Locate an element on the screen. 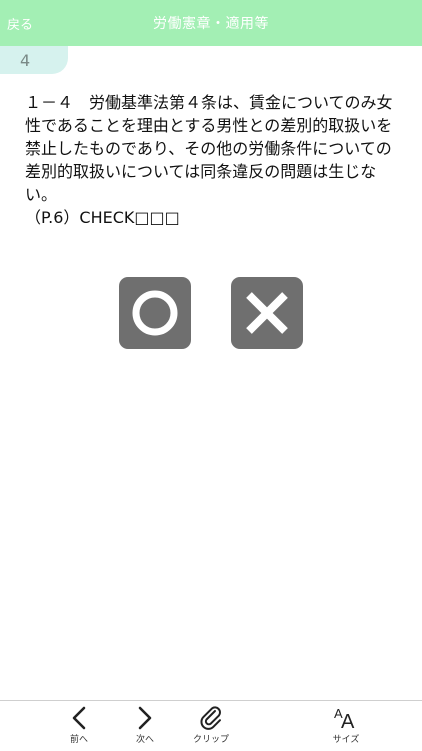 The image size is (422, 751). font-size-button: A A サイズ is located at coordinates (346, 726).